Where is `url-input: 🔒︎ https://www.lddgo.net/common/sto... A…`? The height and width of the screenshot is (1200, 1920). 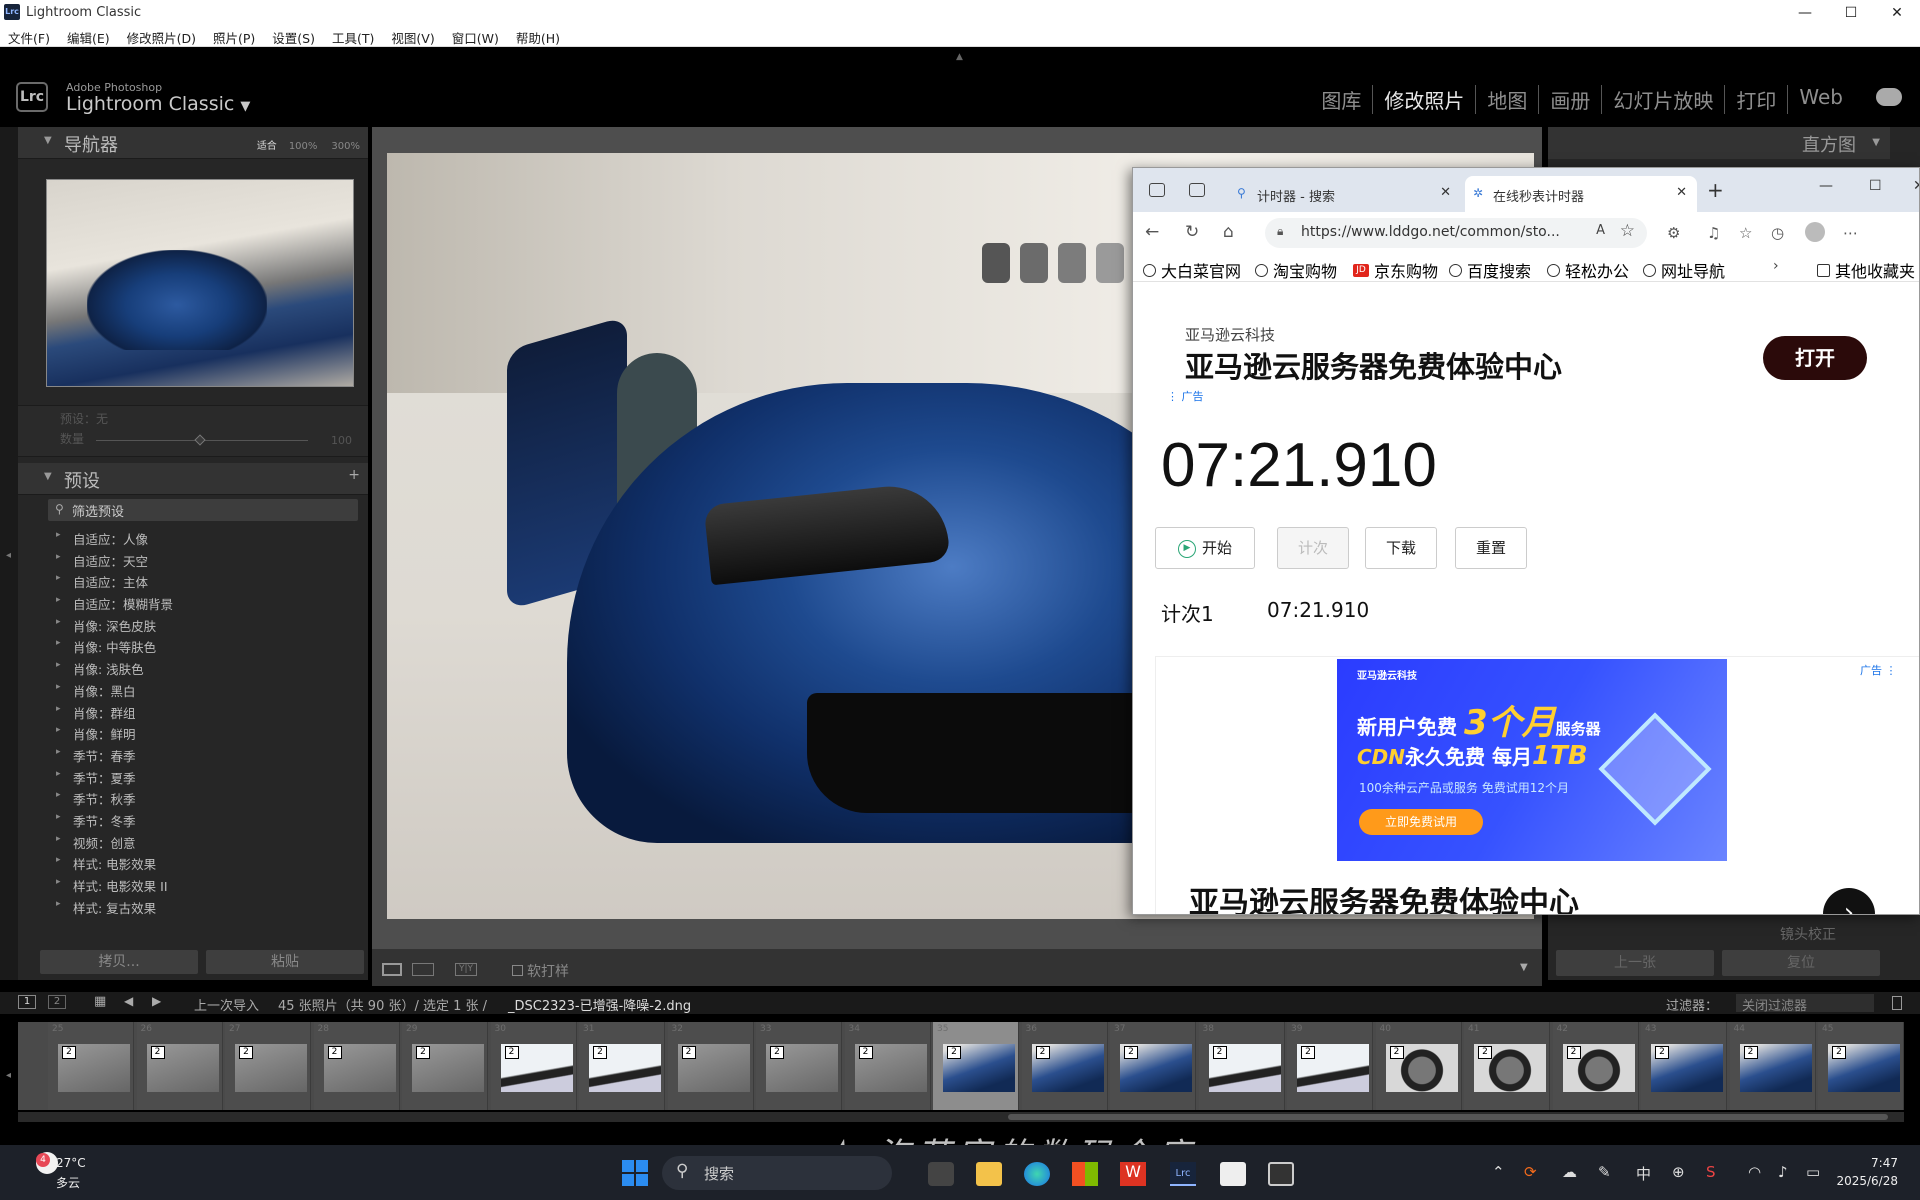
url-input: 🔒︎ https://www.lddgo.net/common/sto... A… is located at coordinates (1456, 233).